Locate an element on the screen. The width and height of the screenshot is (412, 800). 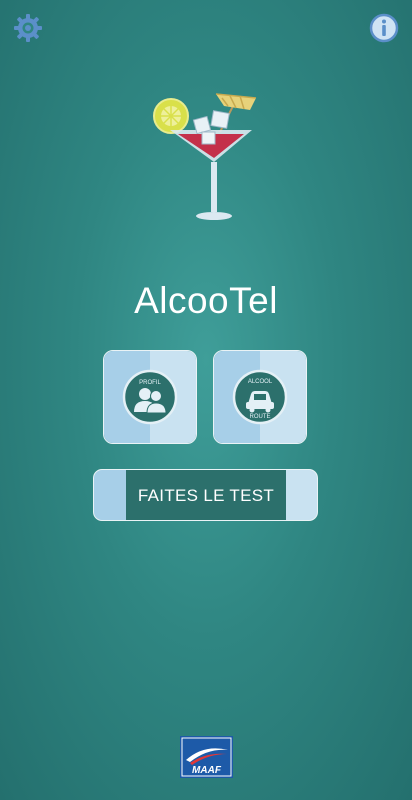
logo-text: MAAF is located at coordinates (207, 770).